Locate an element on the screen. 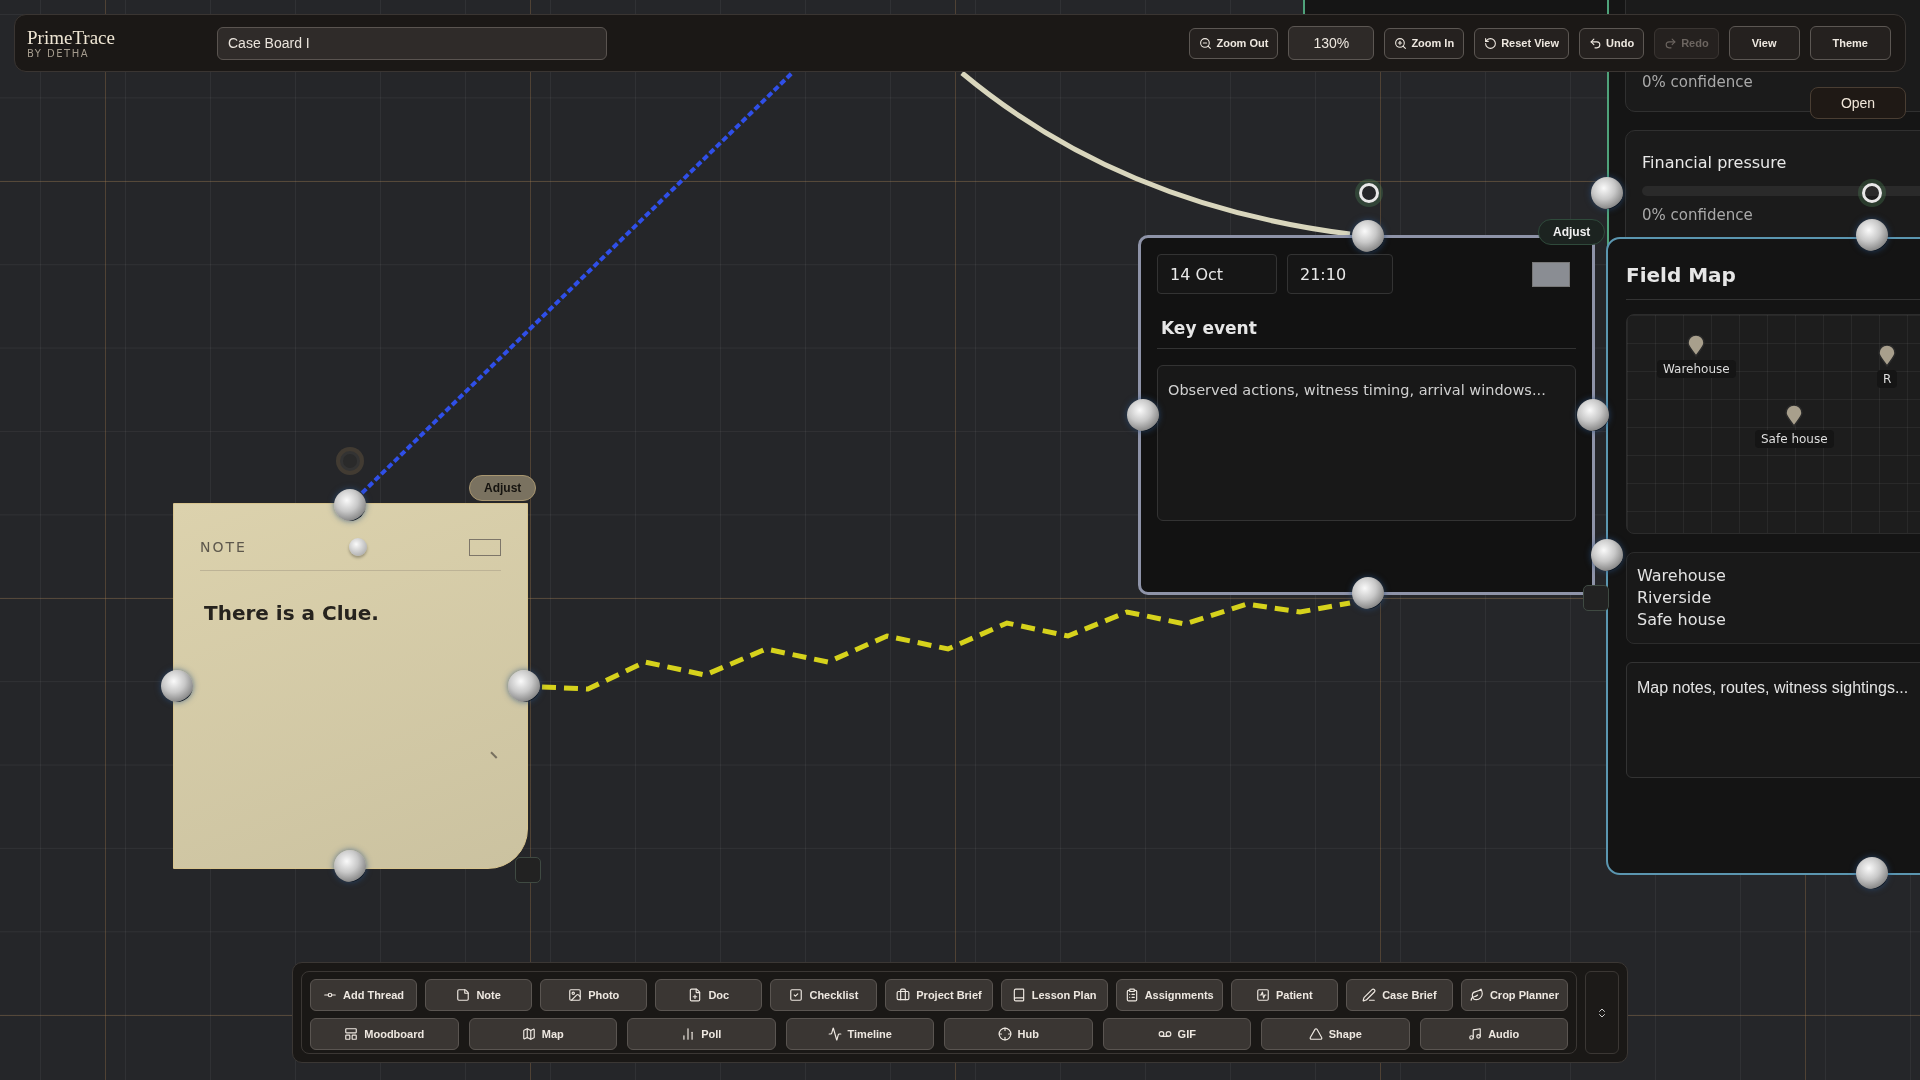 This screenshot has width=1920, height=1080. toolbar-button: Theme is located at coordinates (1850, 43).